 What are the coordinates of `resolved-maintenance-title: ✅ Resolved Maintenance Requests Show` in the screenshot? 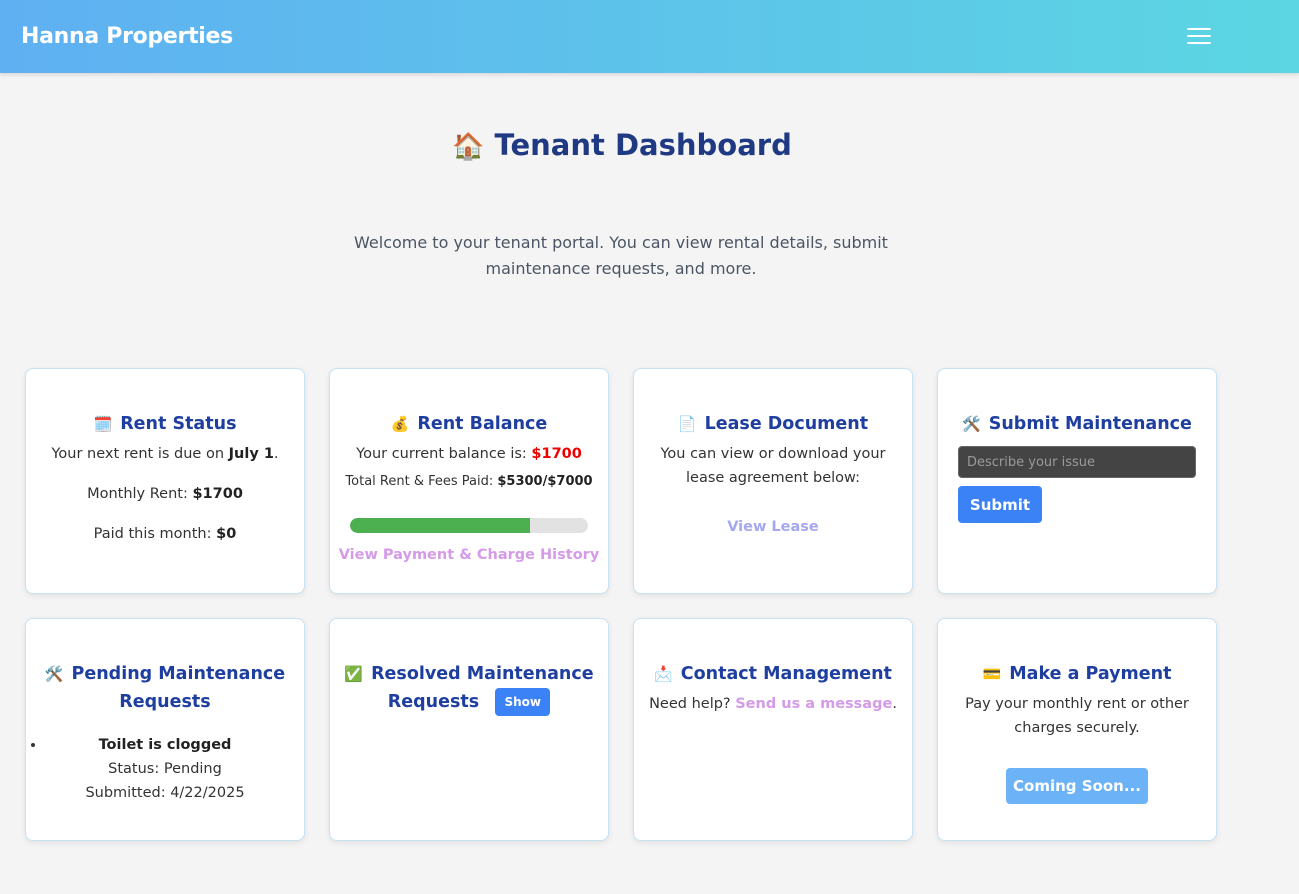 It's located at (469, 688).